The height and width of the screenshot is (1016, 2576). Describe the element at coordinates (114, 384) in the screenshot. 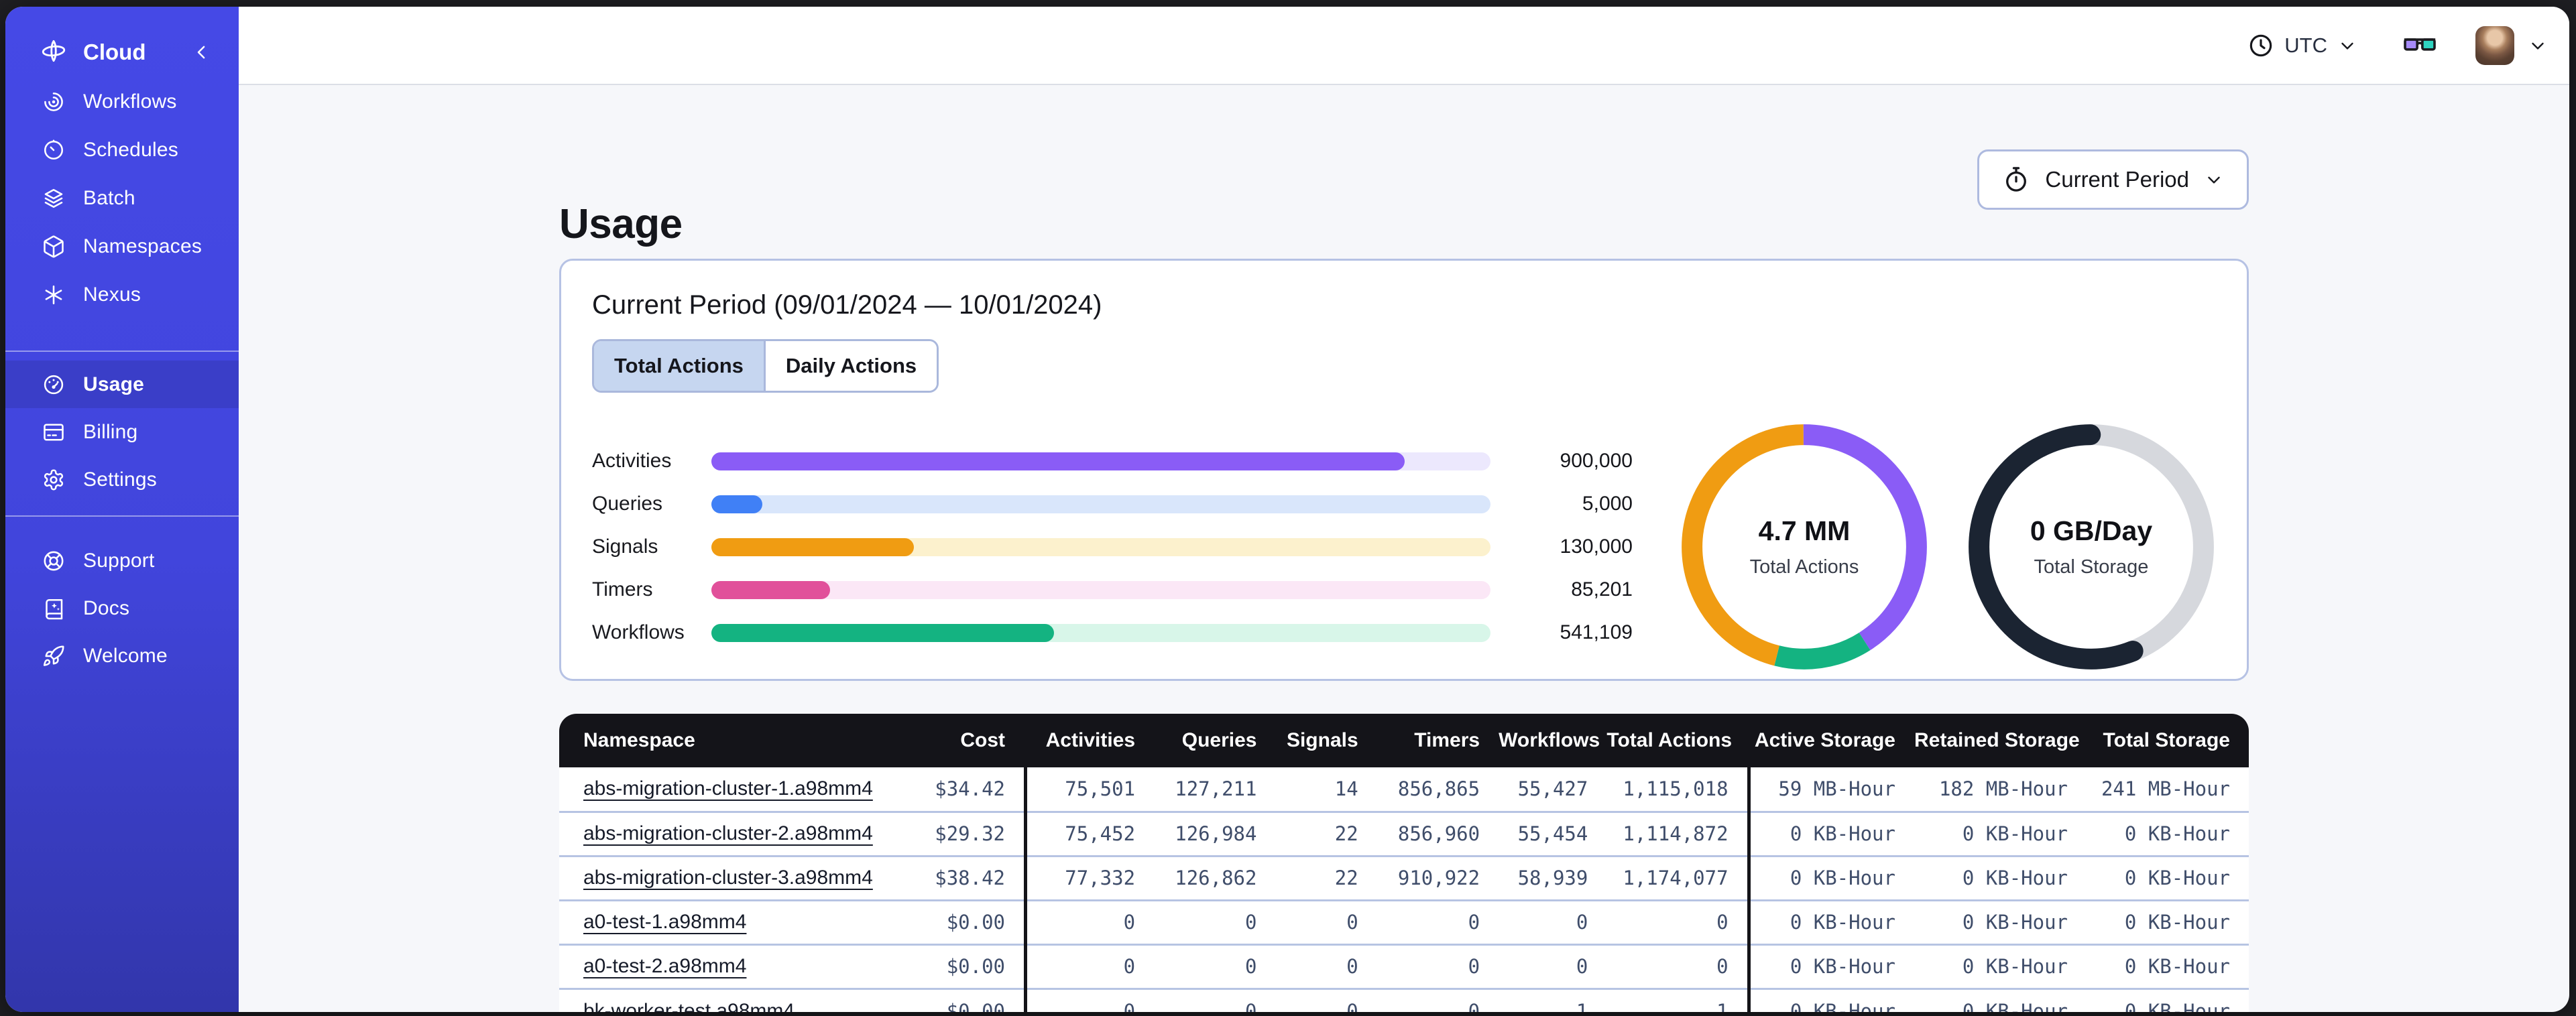

I see `sidebar-item-label: Usage` at that location.